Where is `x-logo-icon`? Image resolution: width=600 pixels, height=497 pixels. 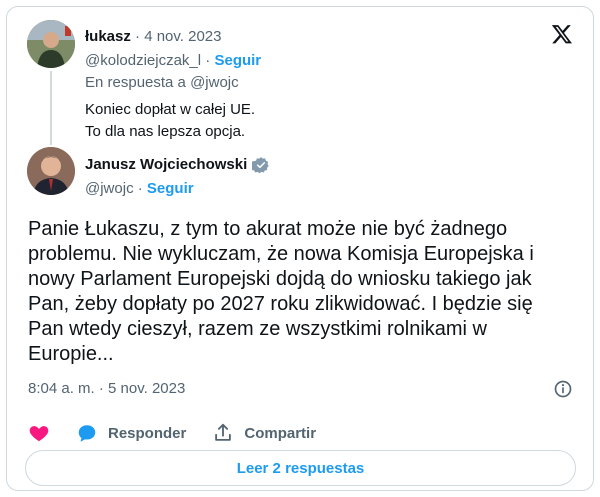
x-logo-icon is located at coordinates (562, 34).